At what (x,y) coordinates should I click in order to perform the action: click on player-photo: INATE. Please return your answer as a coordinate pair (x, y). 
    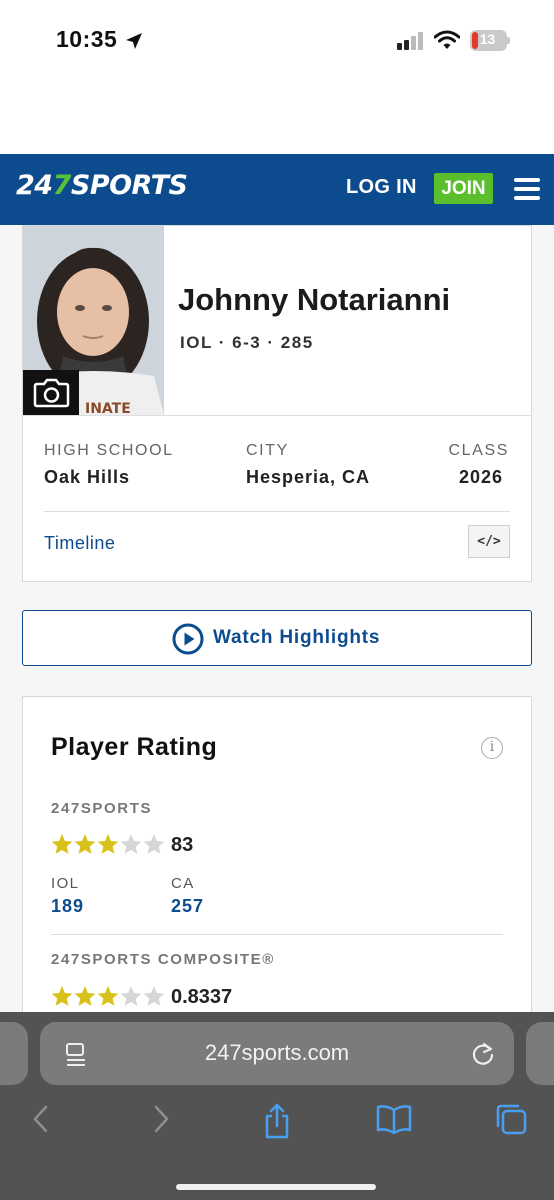
    Looking at the image, I should click on (93, 320).